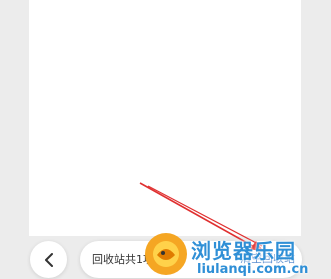 The image size is (331, 279). I want to click on chevron-left-icon, so click(48, 259).